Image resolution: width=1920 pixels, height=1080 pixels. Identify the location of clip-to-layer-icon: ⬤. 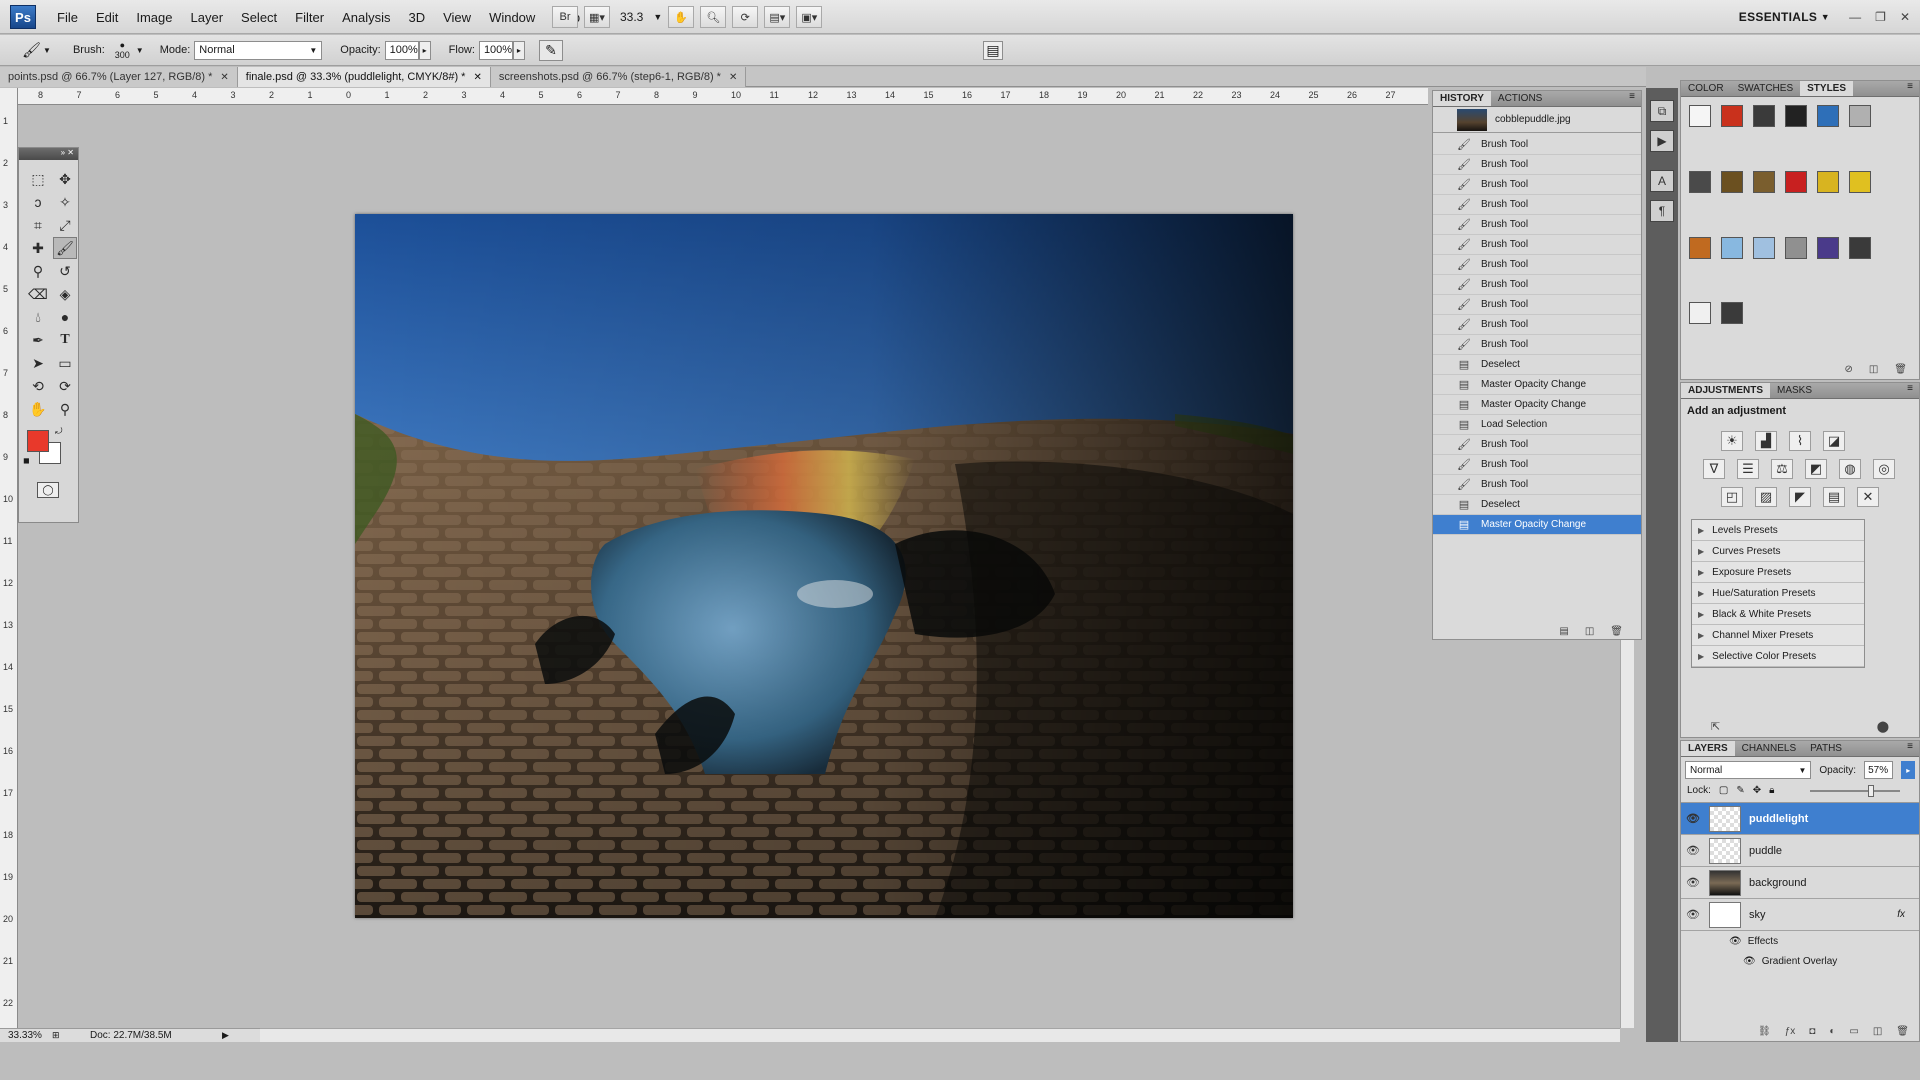
(1883, 726).